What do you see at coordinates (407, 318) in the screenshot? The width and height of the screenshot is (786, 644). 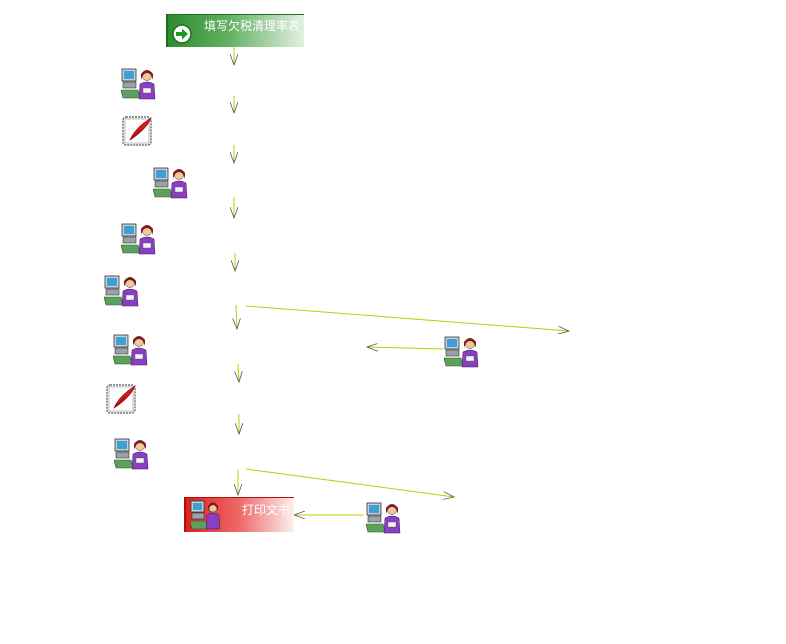 I see `branch-arrow-upper-right` at bounding box center [407, 318].